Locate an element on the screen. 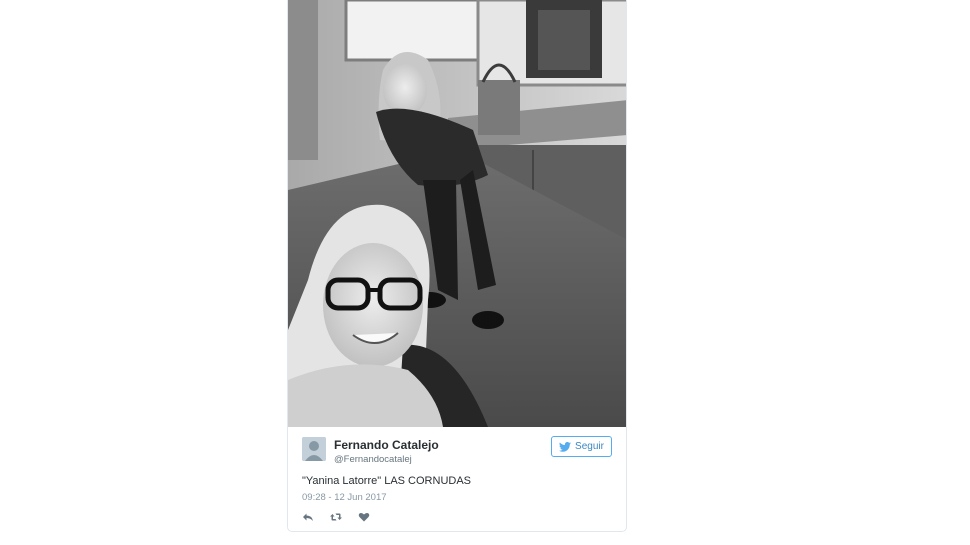 This screenshot has width=970, height=545. tweet-actions is located at coordinates (336, 517).